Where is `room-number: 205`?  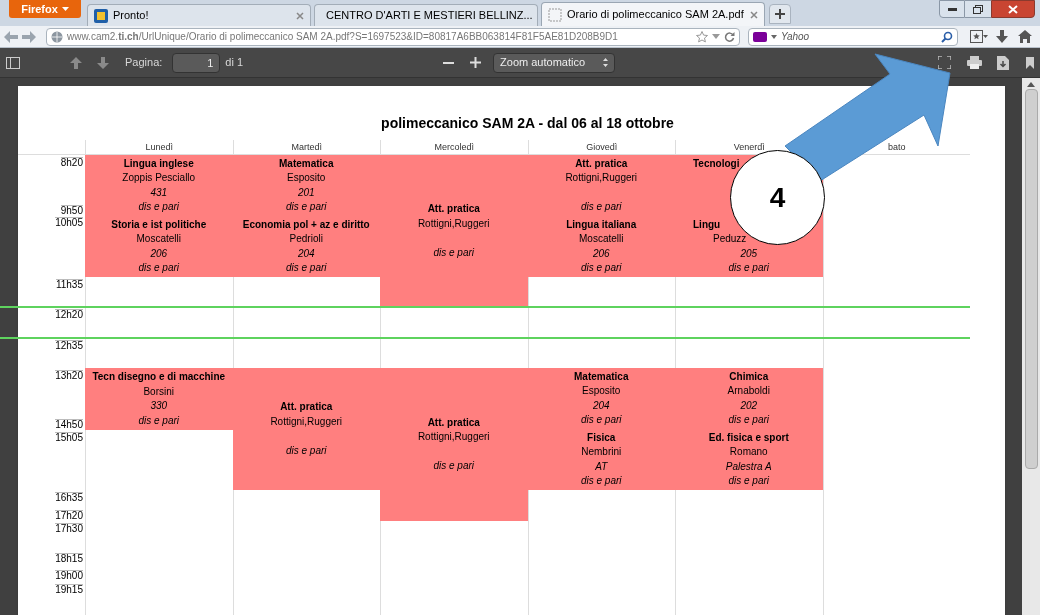
room-number: 205 is located at coordinates (749, 253).